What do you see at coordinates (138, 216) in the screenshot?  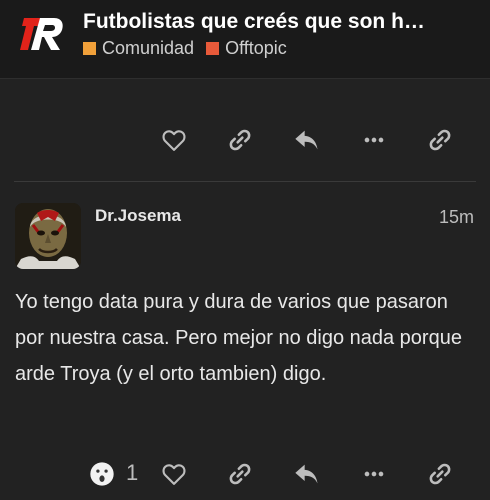 I see `post-username: Dr.Josema` at bounding box center [138, 216].